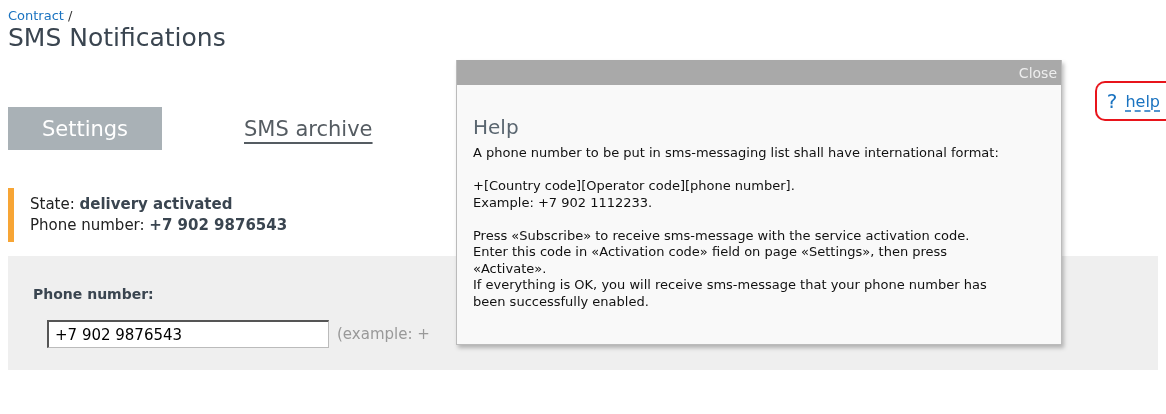 The image size is (1166, 414). I want to click on state-text: State: delivery activated, so click(131, 204).